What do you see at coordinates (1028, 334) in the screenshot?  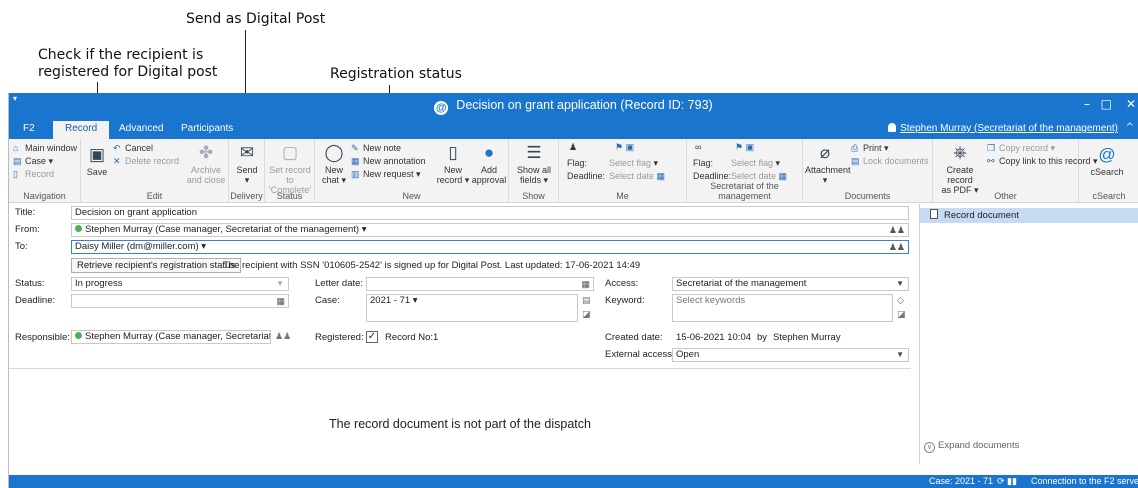 I see `documents-panel: Record document v Expand documents` at bounding box center [1028, 334].